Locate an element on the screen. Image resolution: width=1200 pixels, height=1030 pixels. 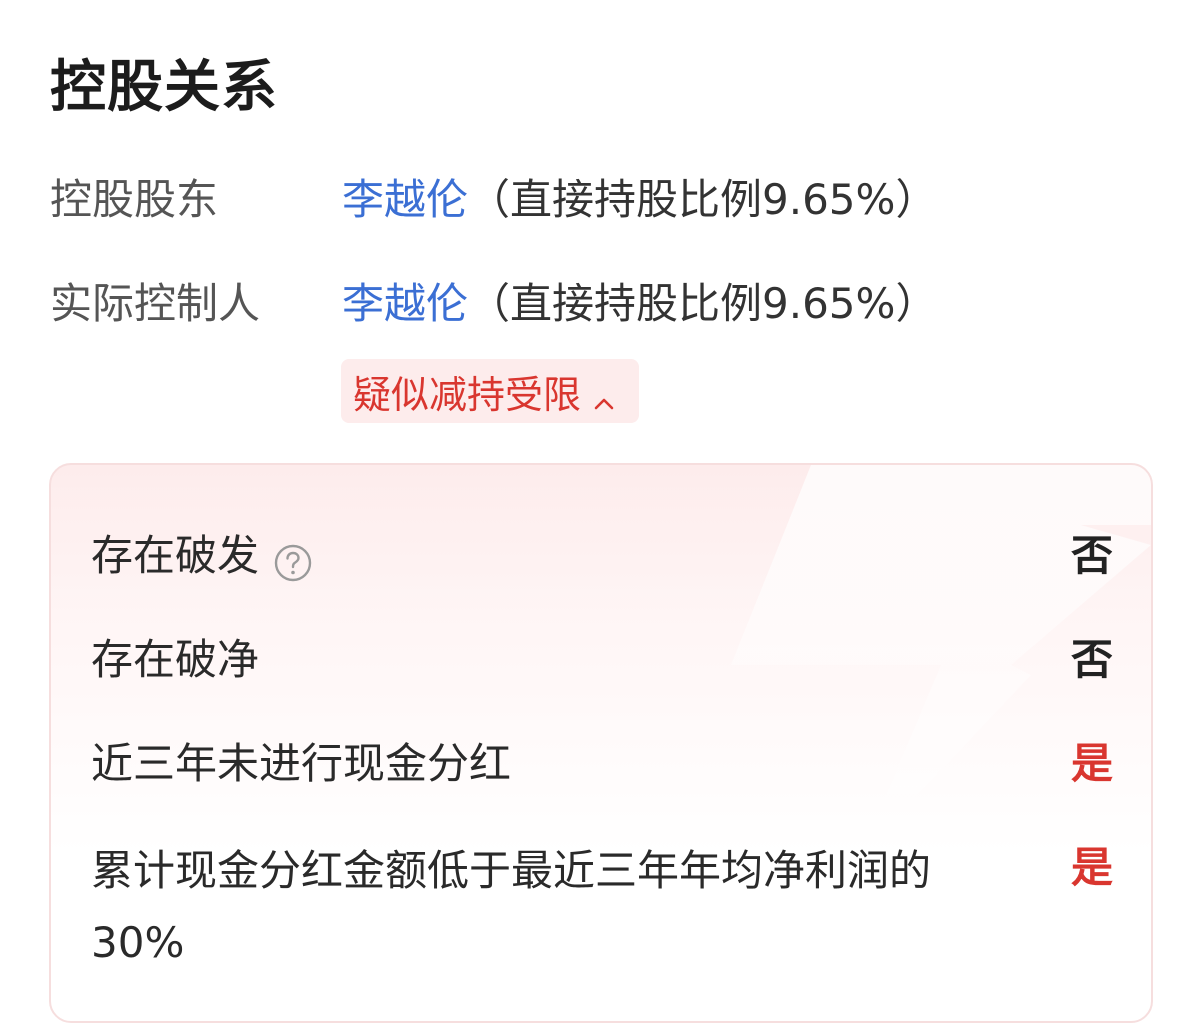
risk-item-label: 存在破发 is located at coordinates (202, 556).